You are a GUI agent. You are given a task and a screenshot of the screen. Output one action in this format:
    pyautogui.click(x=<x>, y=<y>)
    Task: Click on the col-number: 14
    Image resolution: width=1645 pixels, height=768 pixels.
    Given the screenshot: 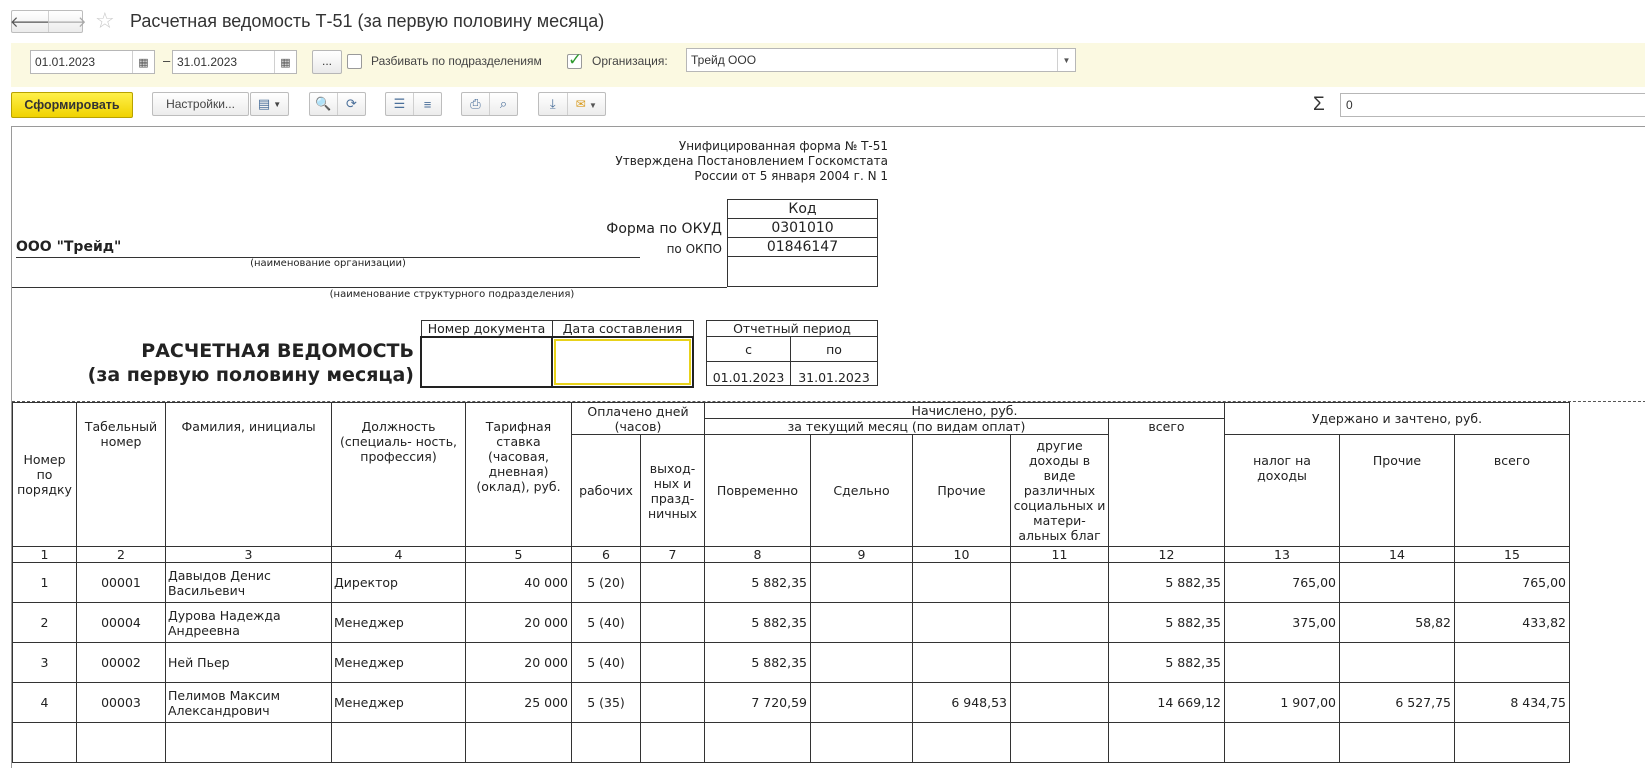 What is the action you would take?
    pyautogui.click(x=1397, y=554)
    